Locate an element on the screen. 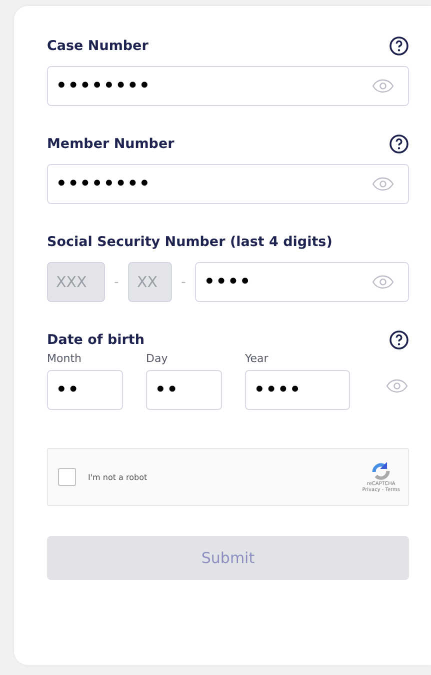  field-label: Date of birth is located at coordinates (95, 340).